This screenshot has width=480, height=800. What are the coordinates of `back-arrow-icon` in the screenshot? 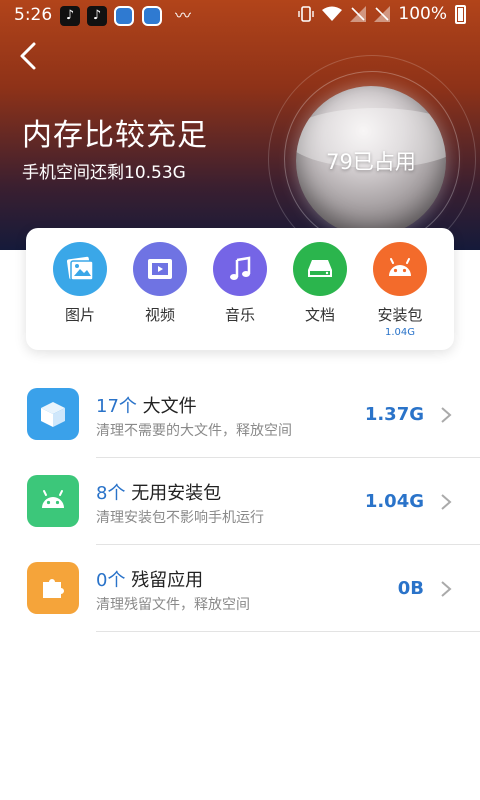 It's located at (29, 56).